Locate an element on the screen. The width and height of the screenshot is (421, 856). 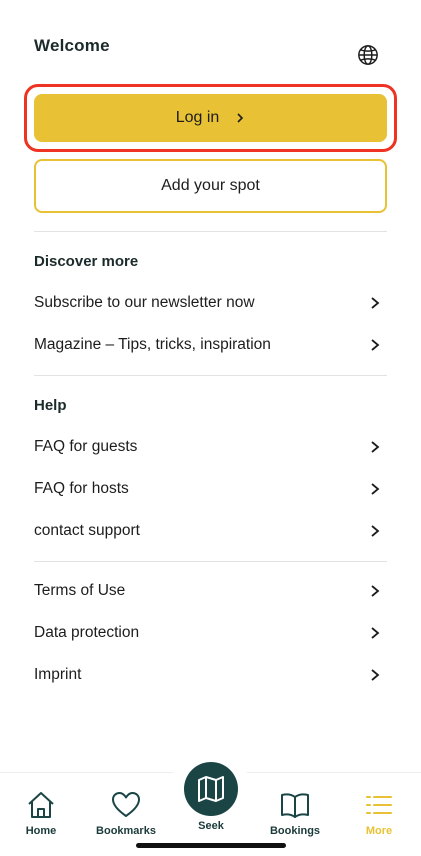
seek-label: Seek is located at coordinates (211, 826).